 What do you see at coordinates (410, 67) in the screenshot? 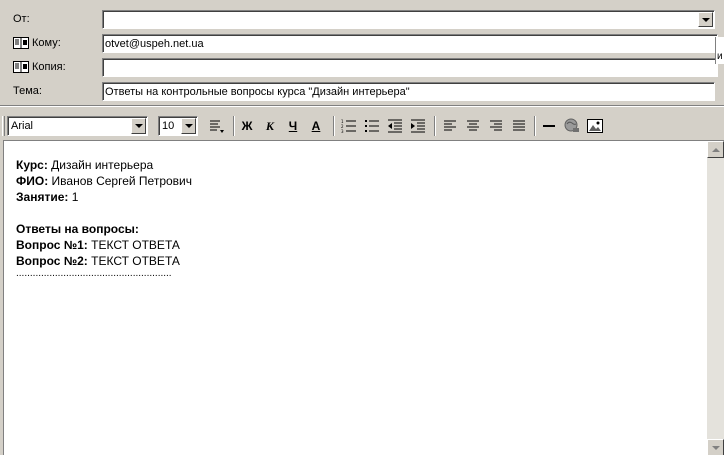
I see `cc-field` at bounding box center [410, 67].